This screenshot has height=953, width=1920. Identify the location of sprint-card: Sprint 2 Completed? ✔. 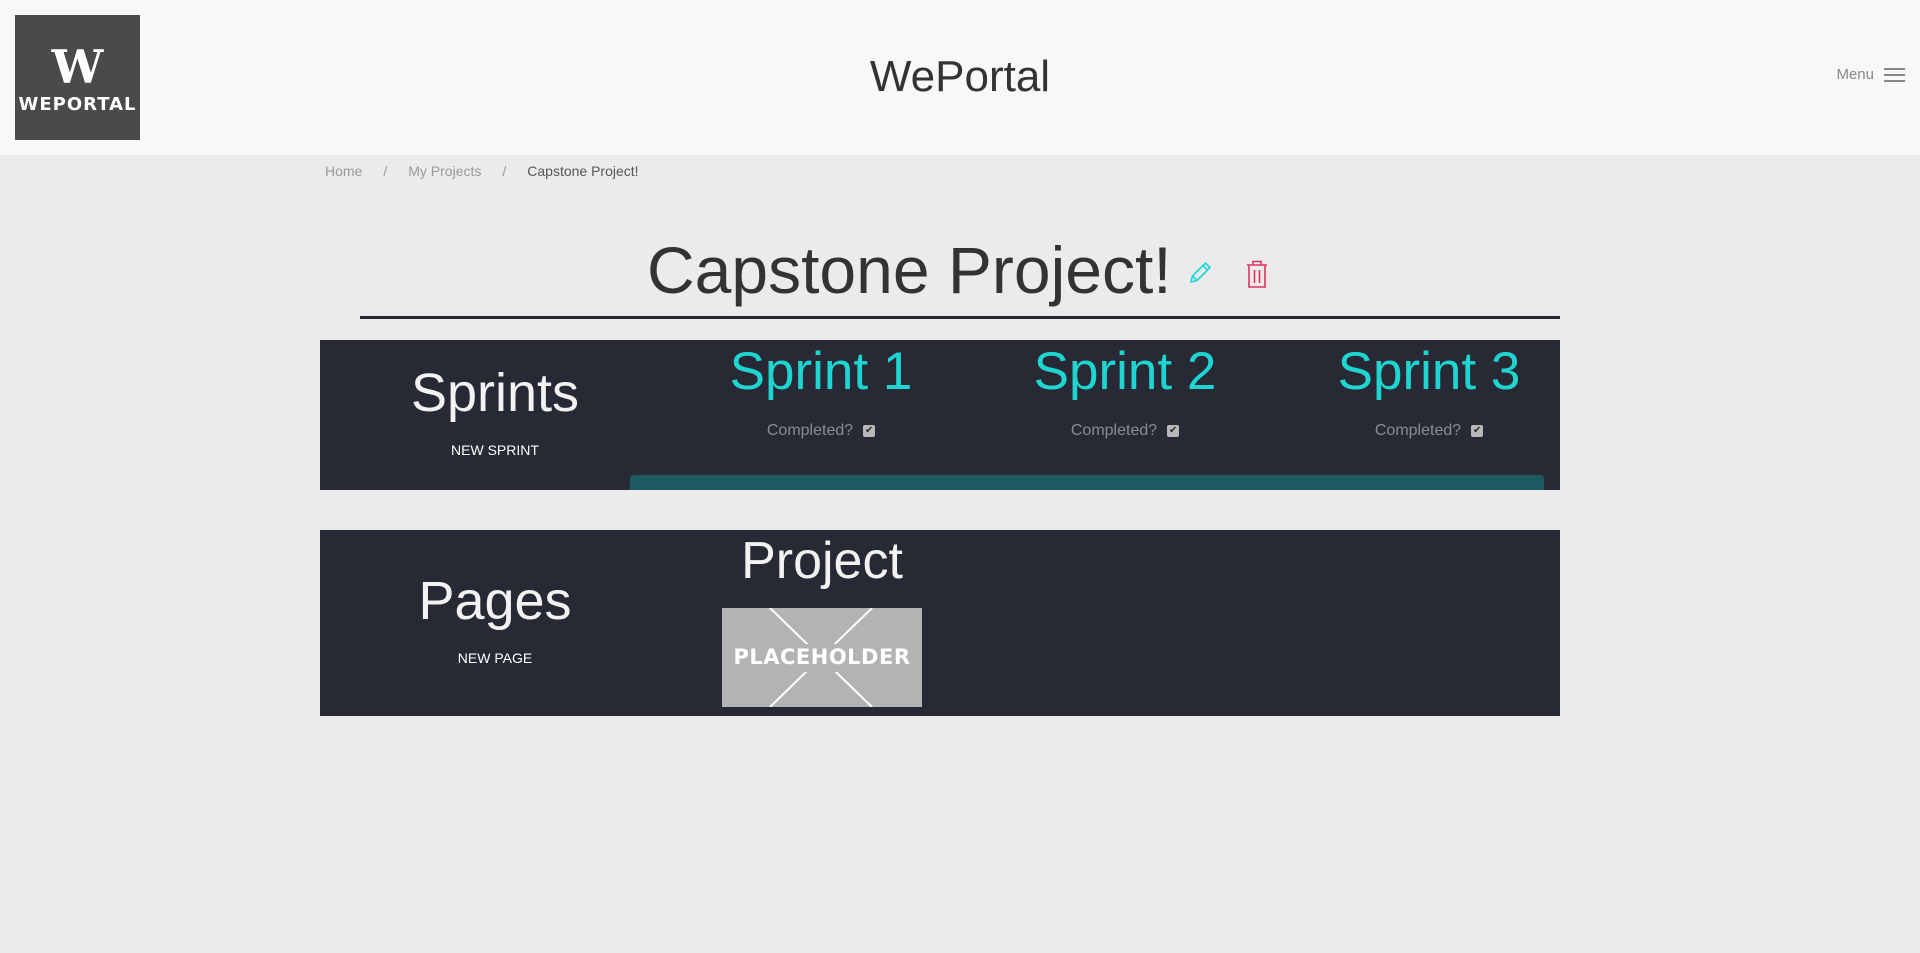
(1125, 391).